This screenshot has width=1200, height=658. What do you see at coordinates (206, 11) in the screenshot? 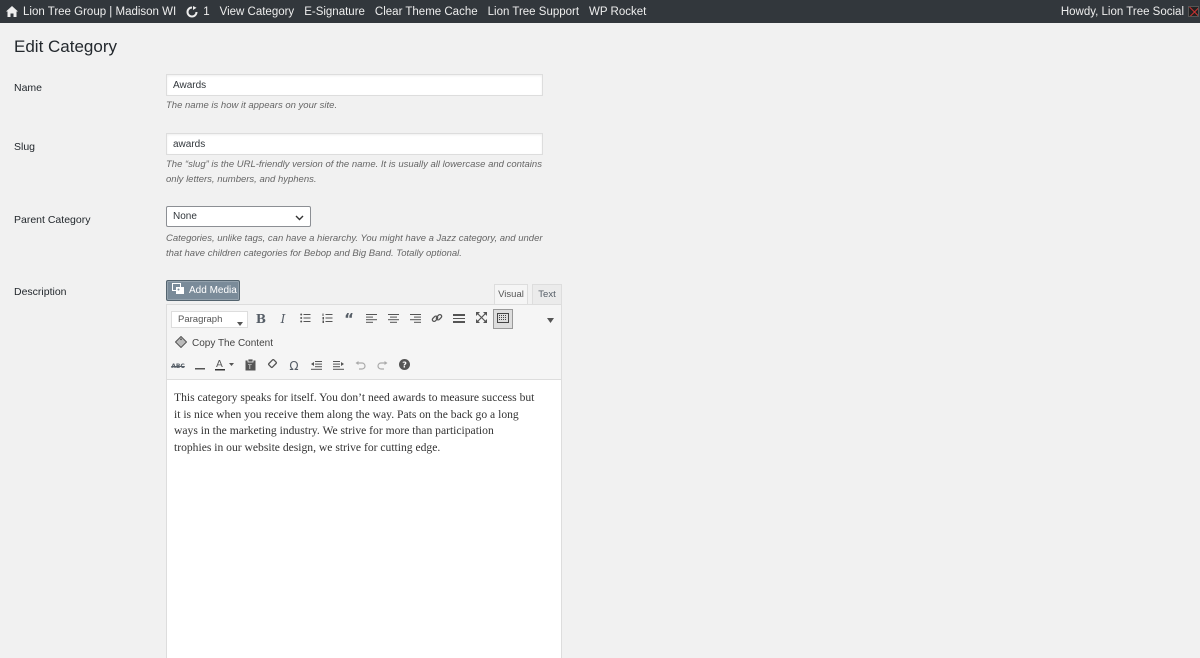
I see `updates-count: 1` at bounding box center [206, 11].